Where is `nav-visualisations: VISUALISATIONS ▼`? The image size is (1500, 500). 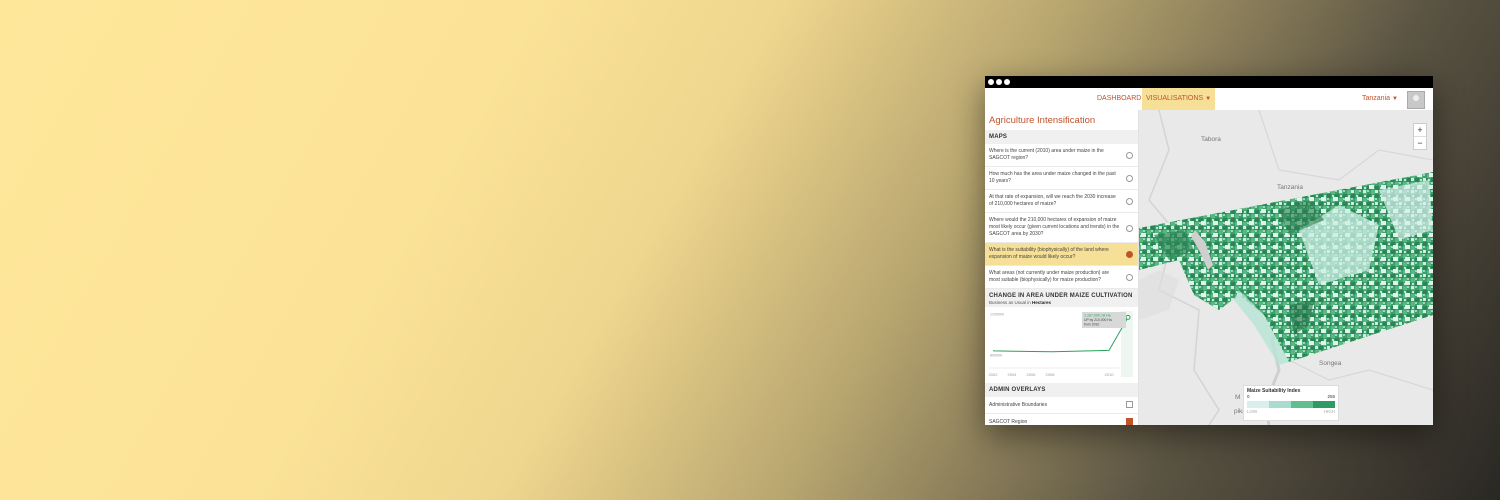
nav-visualisations: VISUALISATIONS ▼ is located at coordinates (1179, 99).